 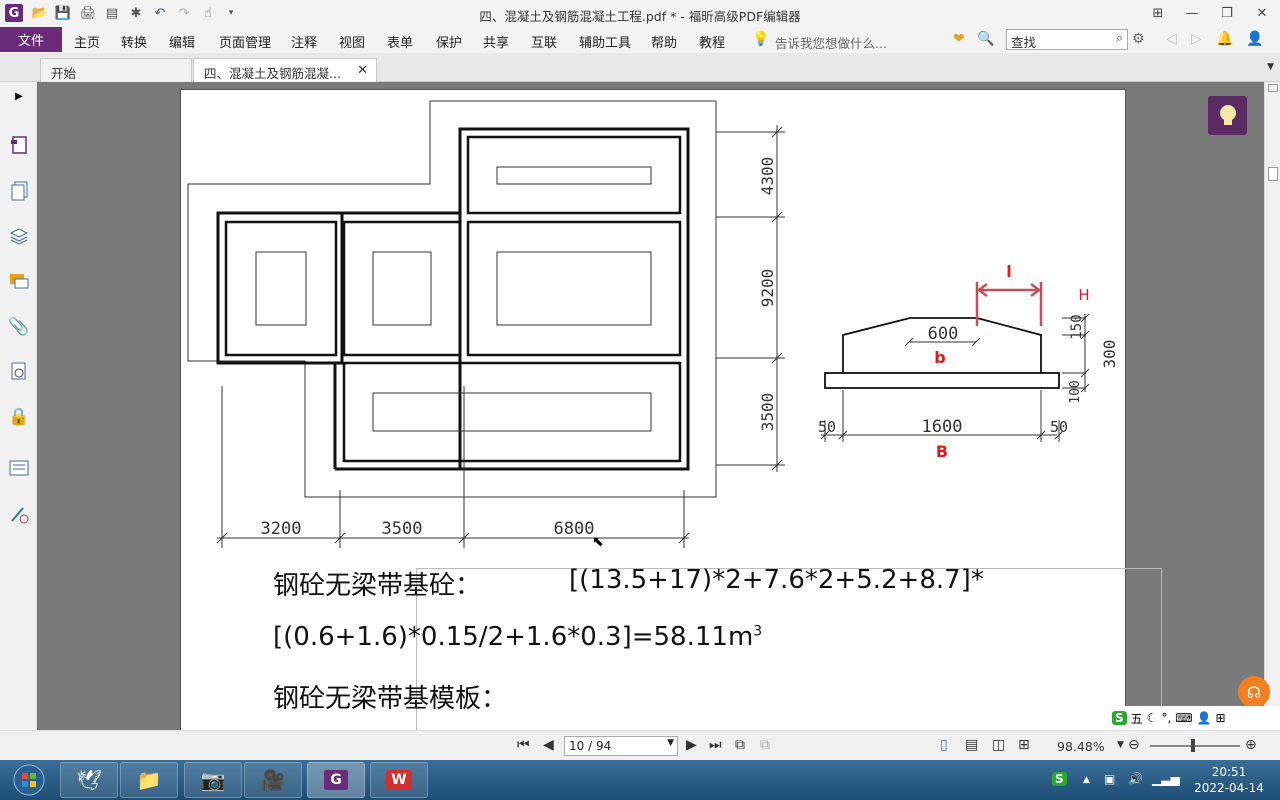 I want to click on taskbar-foxit-icon: G, so click(x=336, y=780).